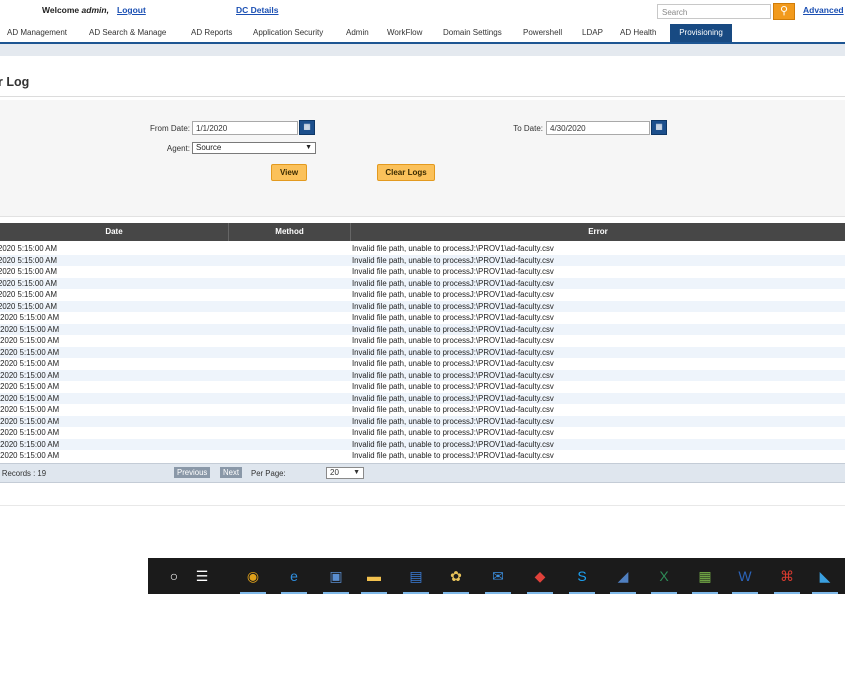 The width and height of the screenshot is (845, 684). What do you see at coordinates (345, 473) in the screenshot?
I see `per-page-select: 20 ▼` at bounding box center [345, 473].